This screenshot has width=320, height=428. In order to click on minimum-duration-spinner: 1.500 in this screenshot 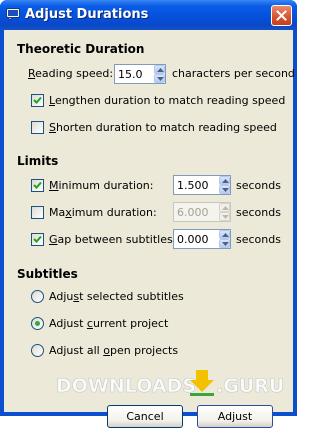, I will do `click(202, 185)`.